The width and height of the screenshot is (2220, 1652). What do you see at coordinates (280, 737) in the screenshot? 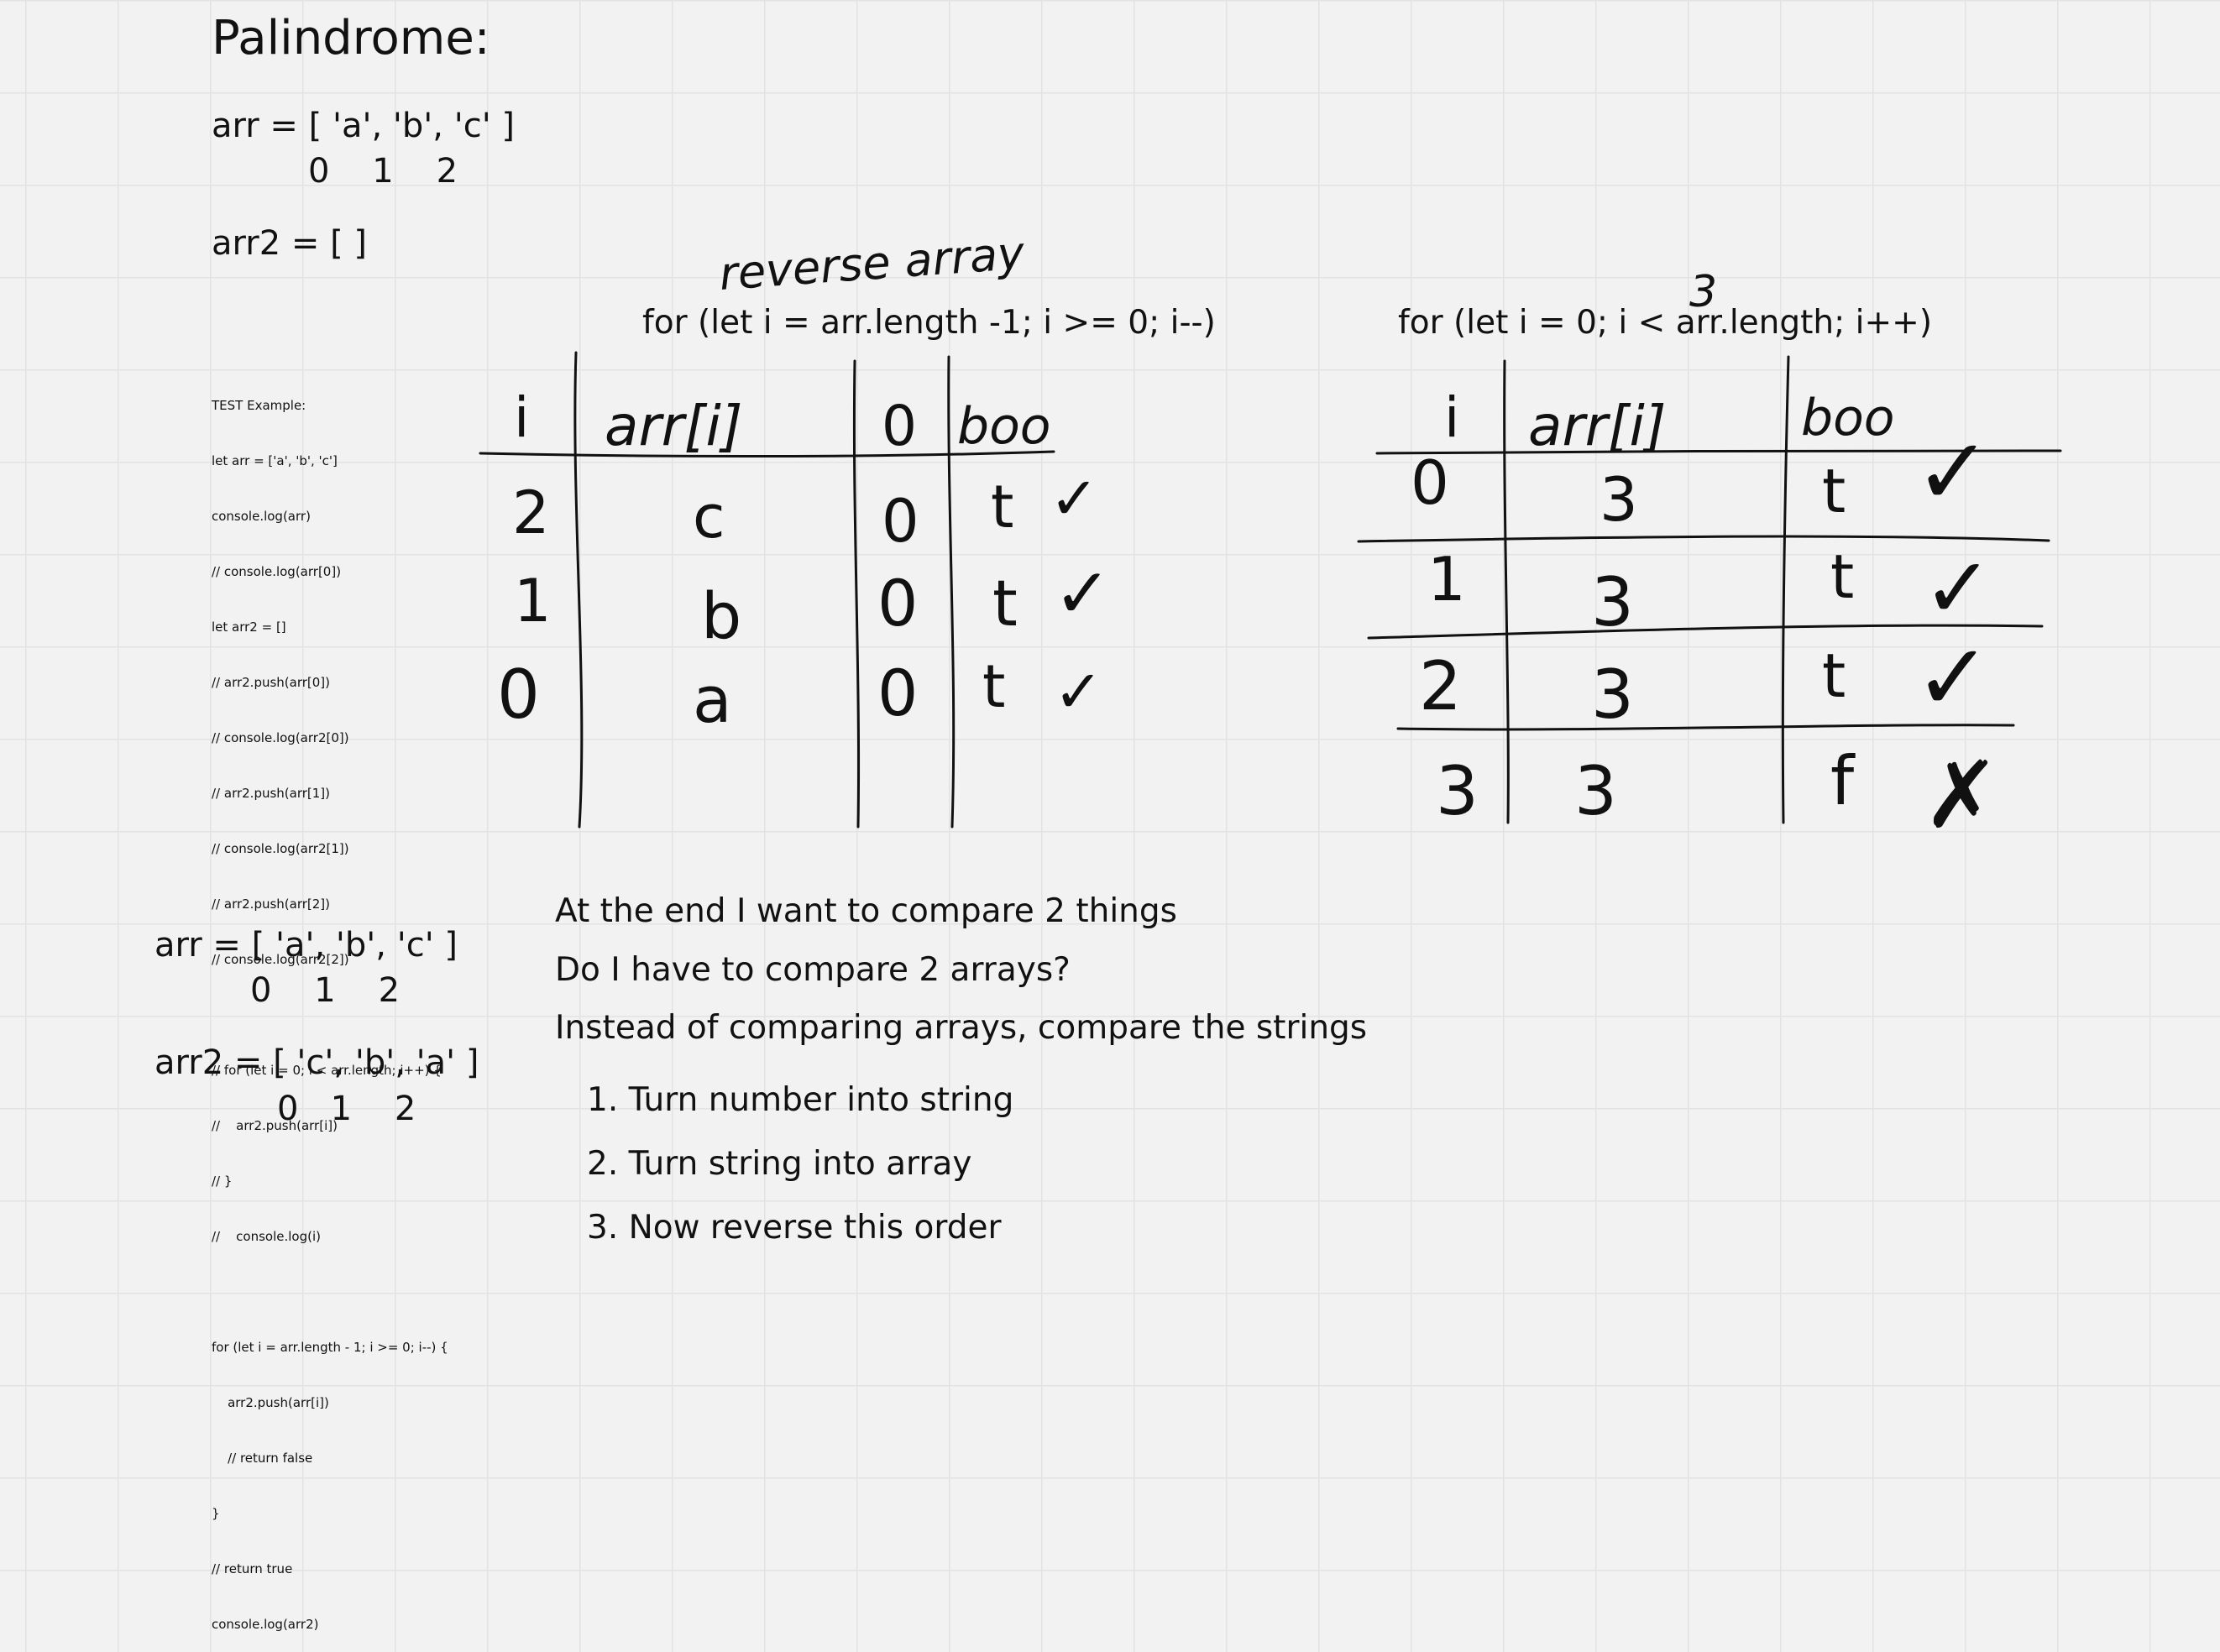
I see `code-line: // console.log(arr2[0])` at bounding box center [280, 737].